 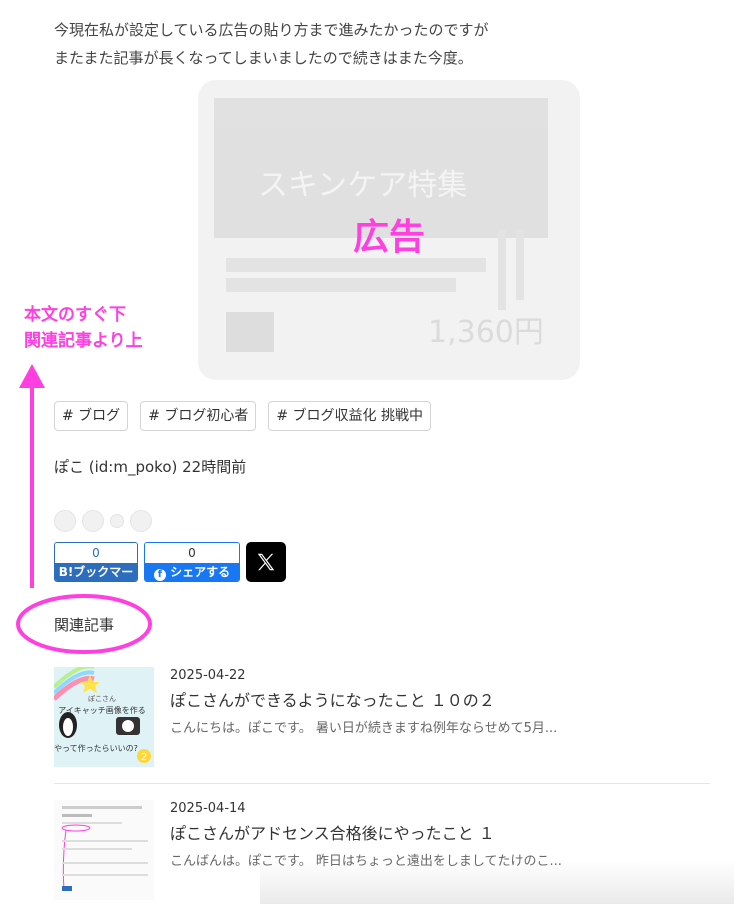 I want to click on tag-blog-monetization: # ブログ収益化 挑戦中, so click(x=350, y=416).